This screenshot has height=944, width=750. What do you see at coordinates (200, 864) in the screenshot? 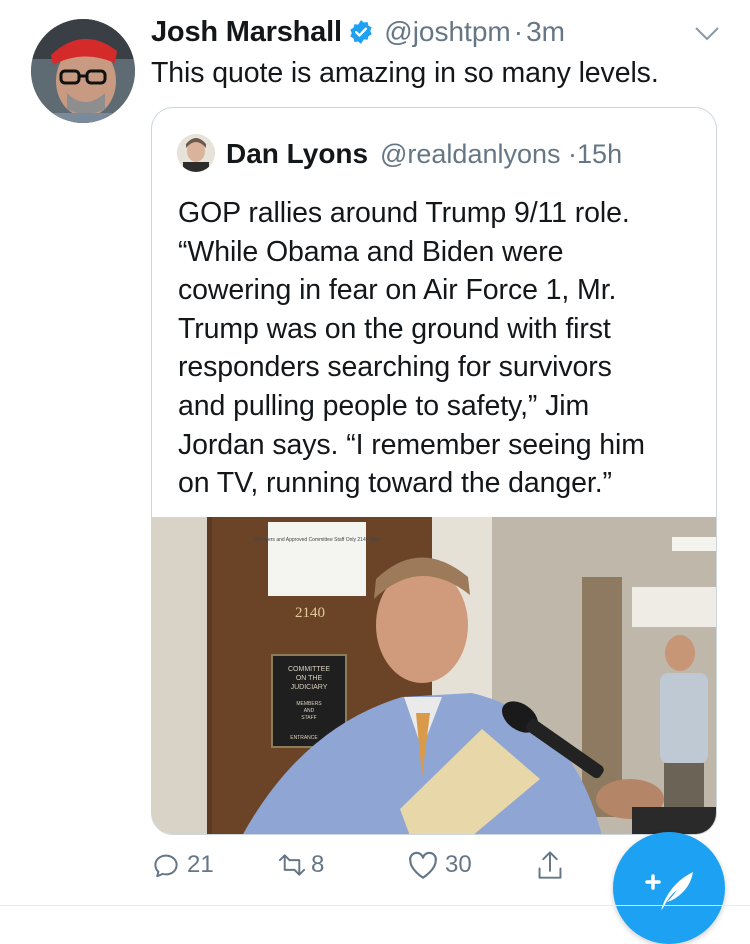
I see `reply-count: 21` at bounding box center [200, 864].